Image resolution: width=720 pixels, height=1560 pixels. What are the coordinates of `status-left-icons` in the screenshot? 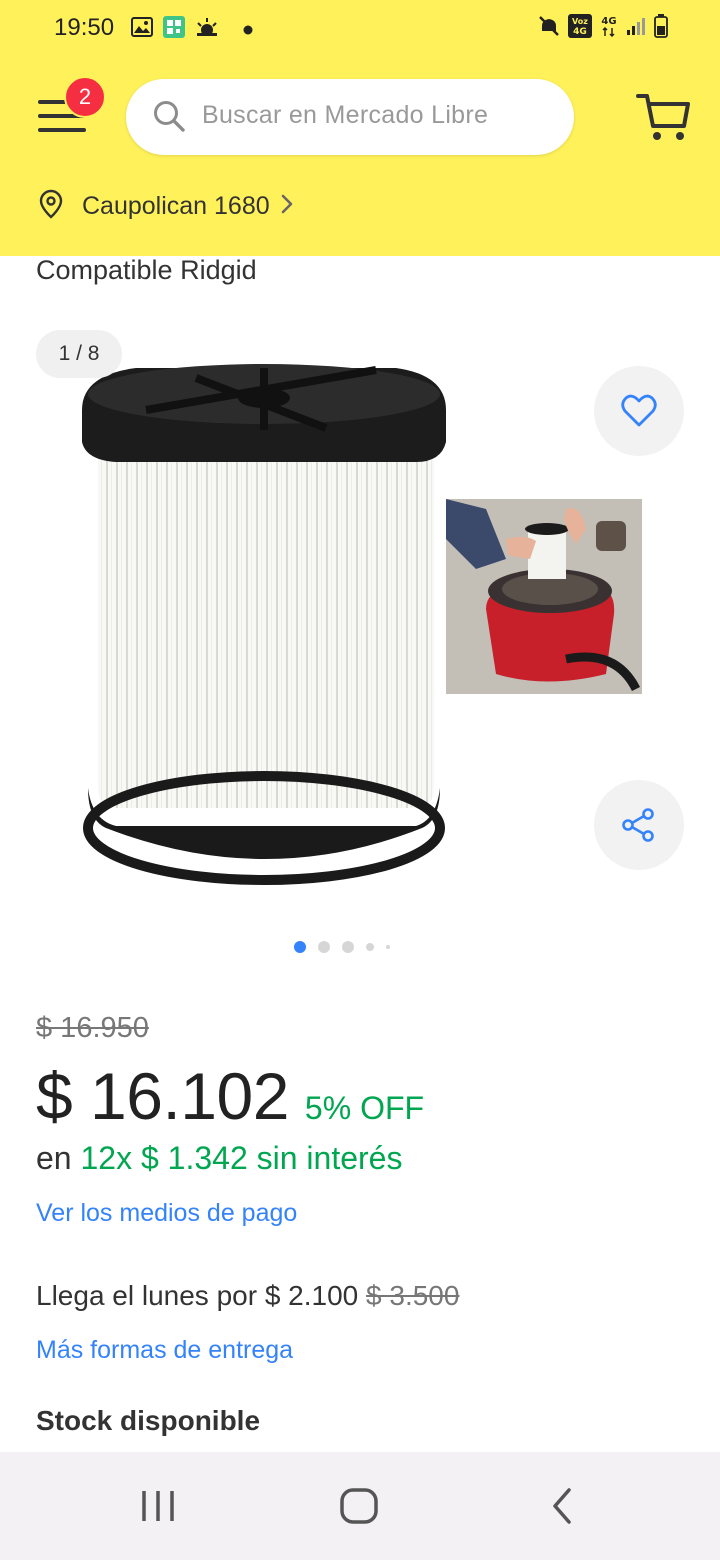 It's located at (192, 29).